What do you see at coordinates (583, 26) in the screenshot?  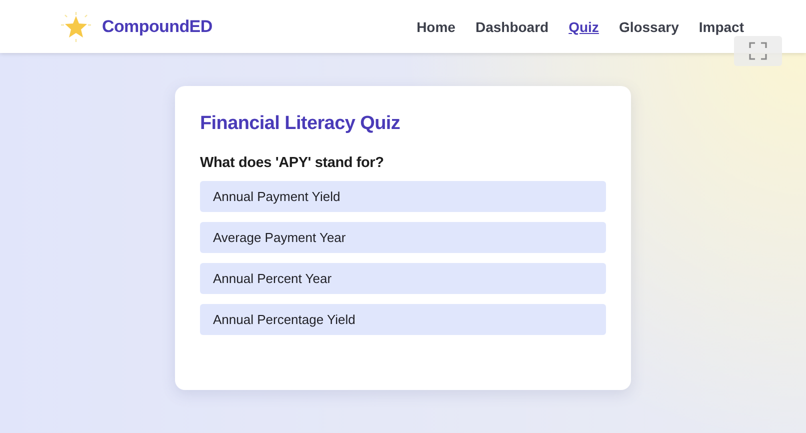 I see `nav-link: Quiz` at bounding box center [583, 26].